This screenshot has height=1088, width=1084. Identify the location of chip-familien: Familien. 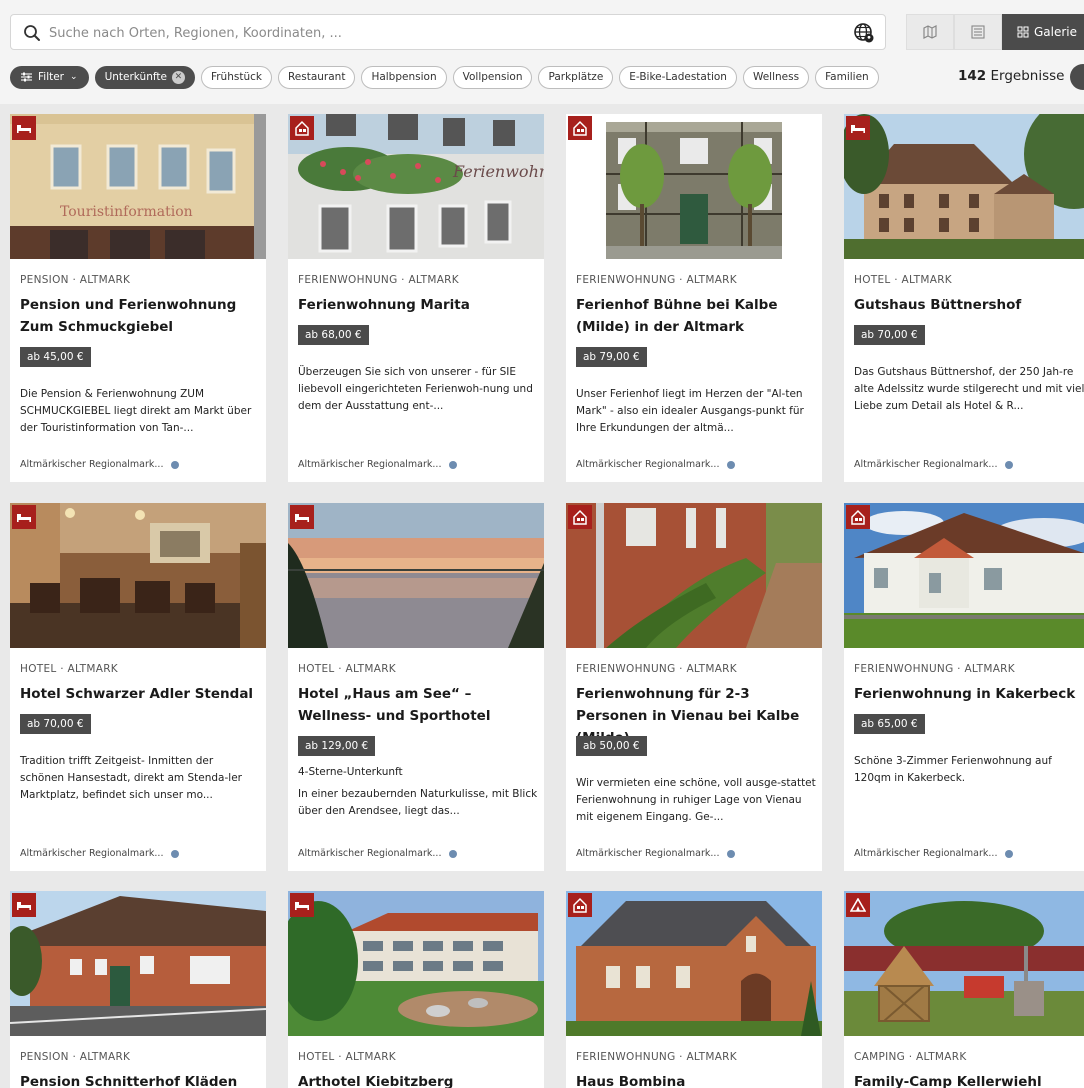
(847, 77).